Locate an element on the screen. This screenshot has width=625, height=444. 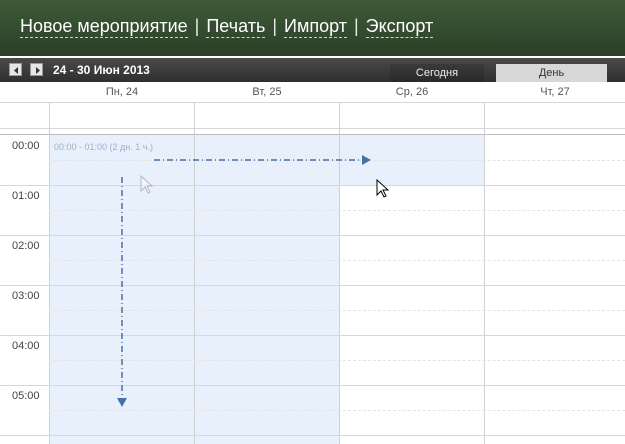
arrow-down-icon is located at coordinates (122, 402).